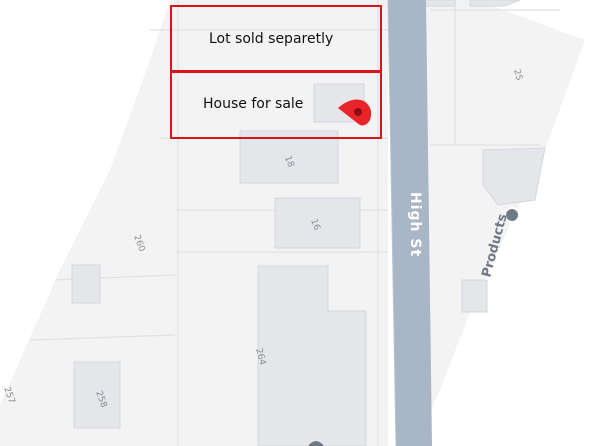  I want to click on lot-callout: Lot sold separetly, so click(276, 38).